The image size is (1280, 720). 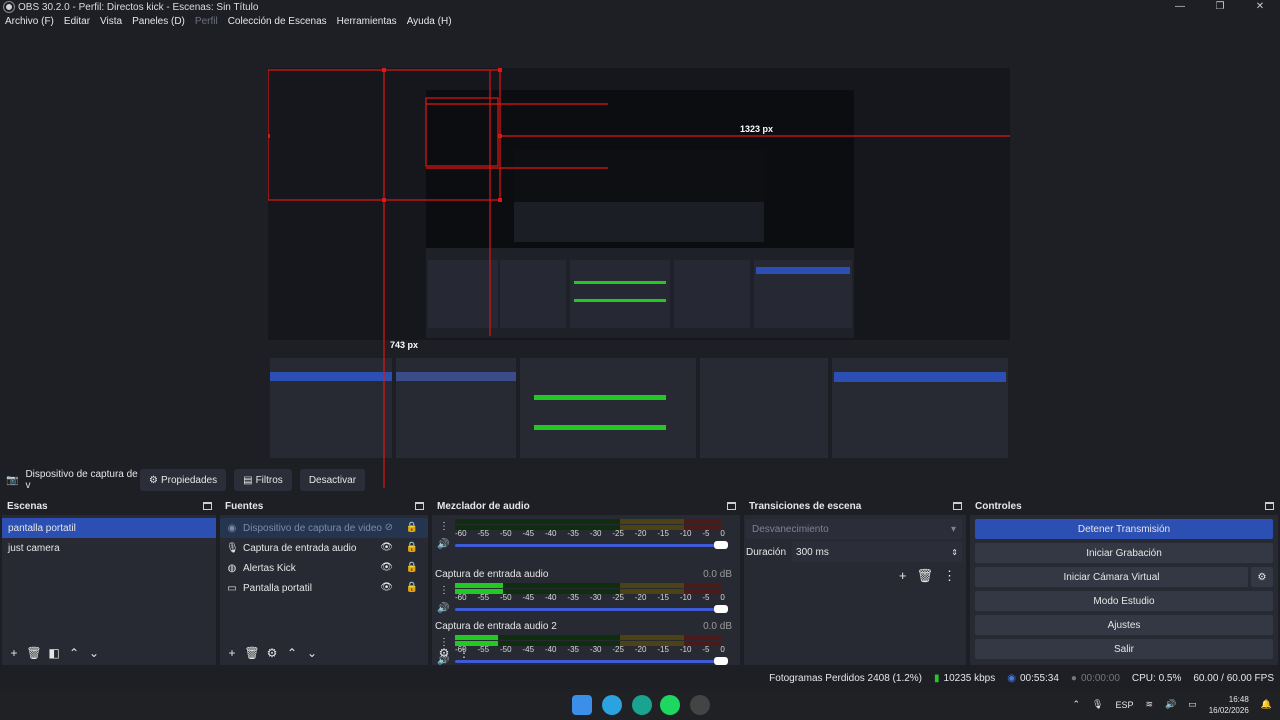 I want to click on edge-icon, so click(x=642, y=705).